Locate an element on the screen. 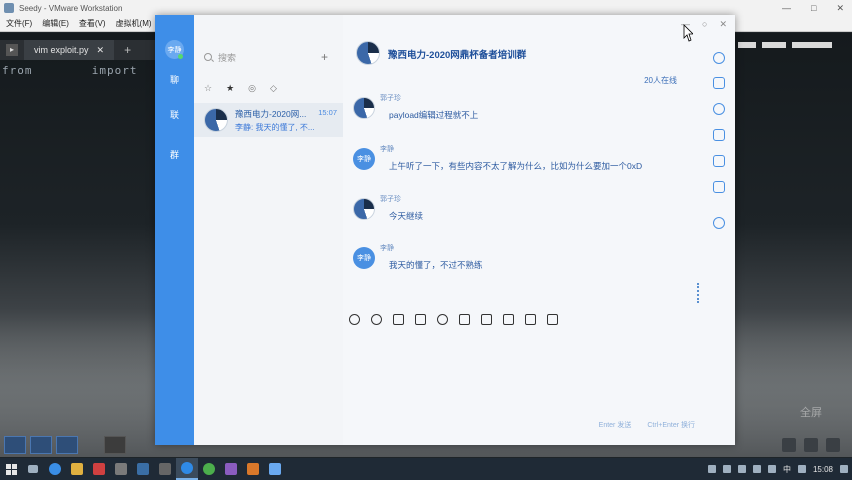  edge-icon is located at coordinates (55, 469).